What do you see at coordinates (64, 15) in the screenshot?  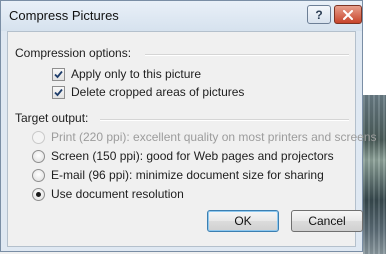 I see `dialog-title: Compress Pictures` at bounding box center [64, 15].